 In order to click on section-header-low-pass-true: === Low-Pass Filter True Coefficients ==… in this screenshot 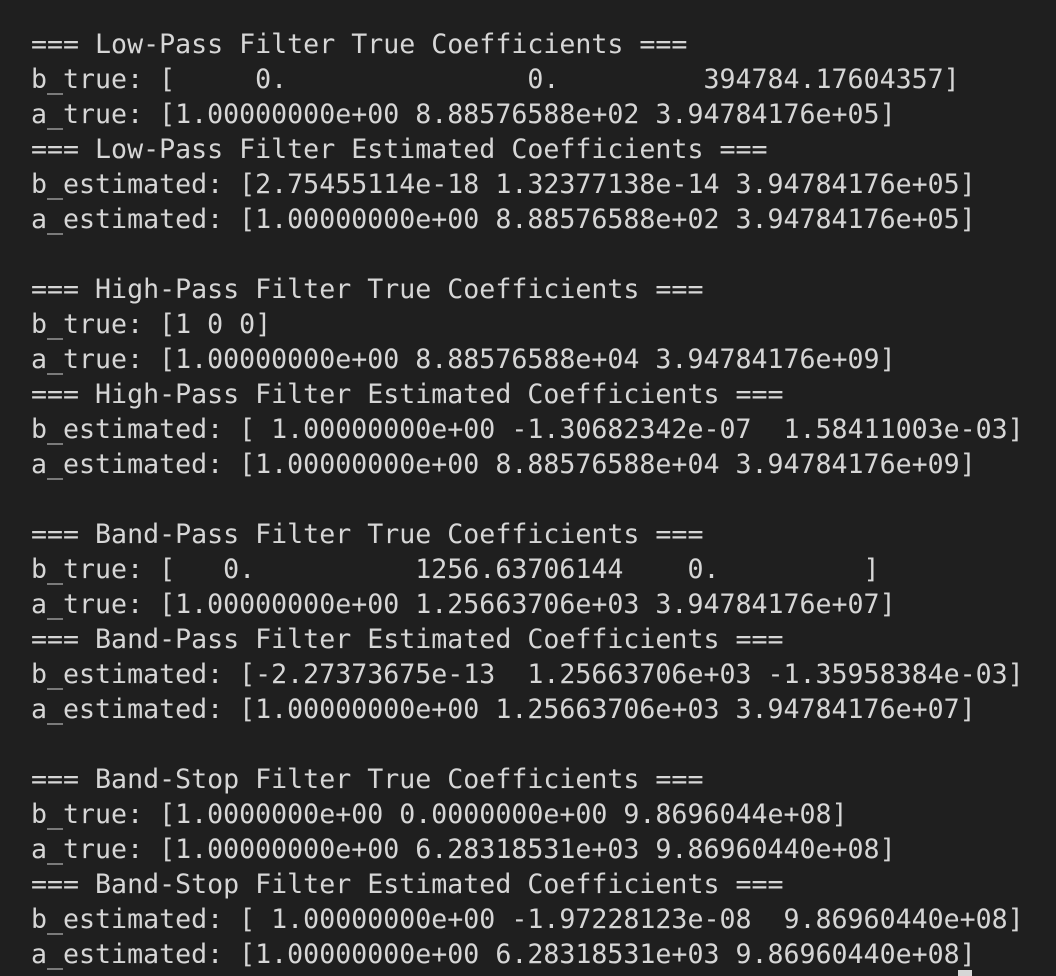, I will do `click(359, 44)`.